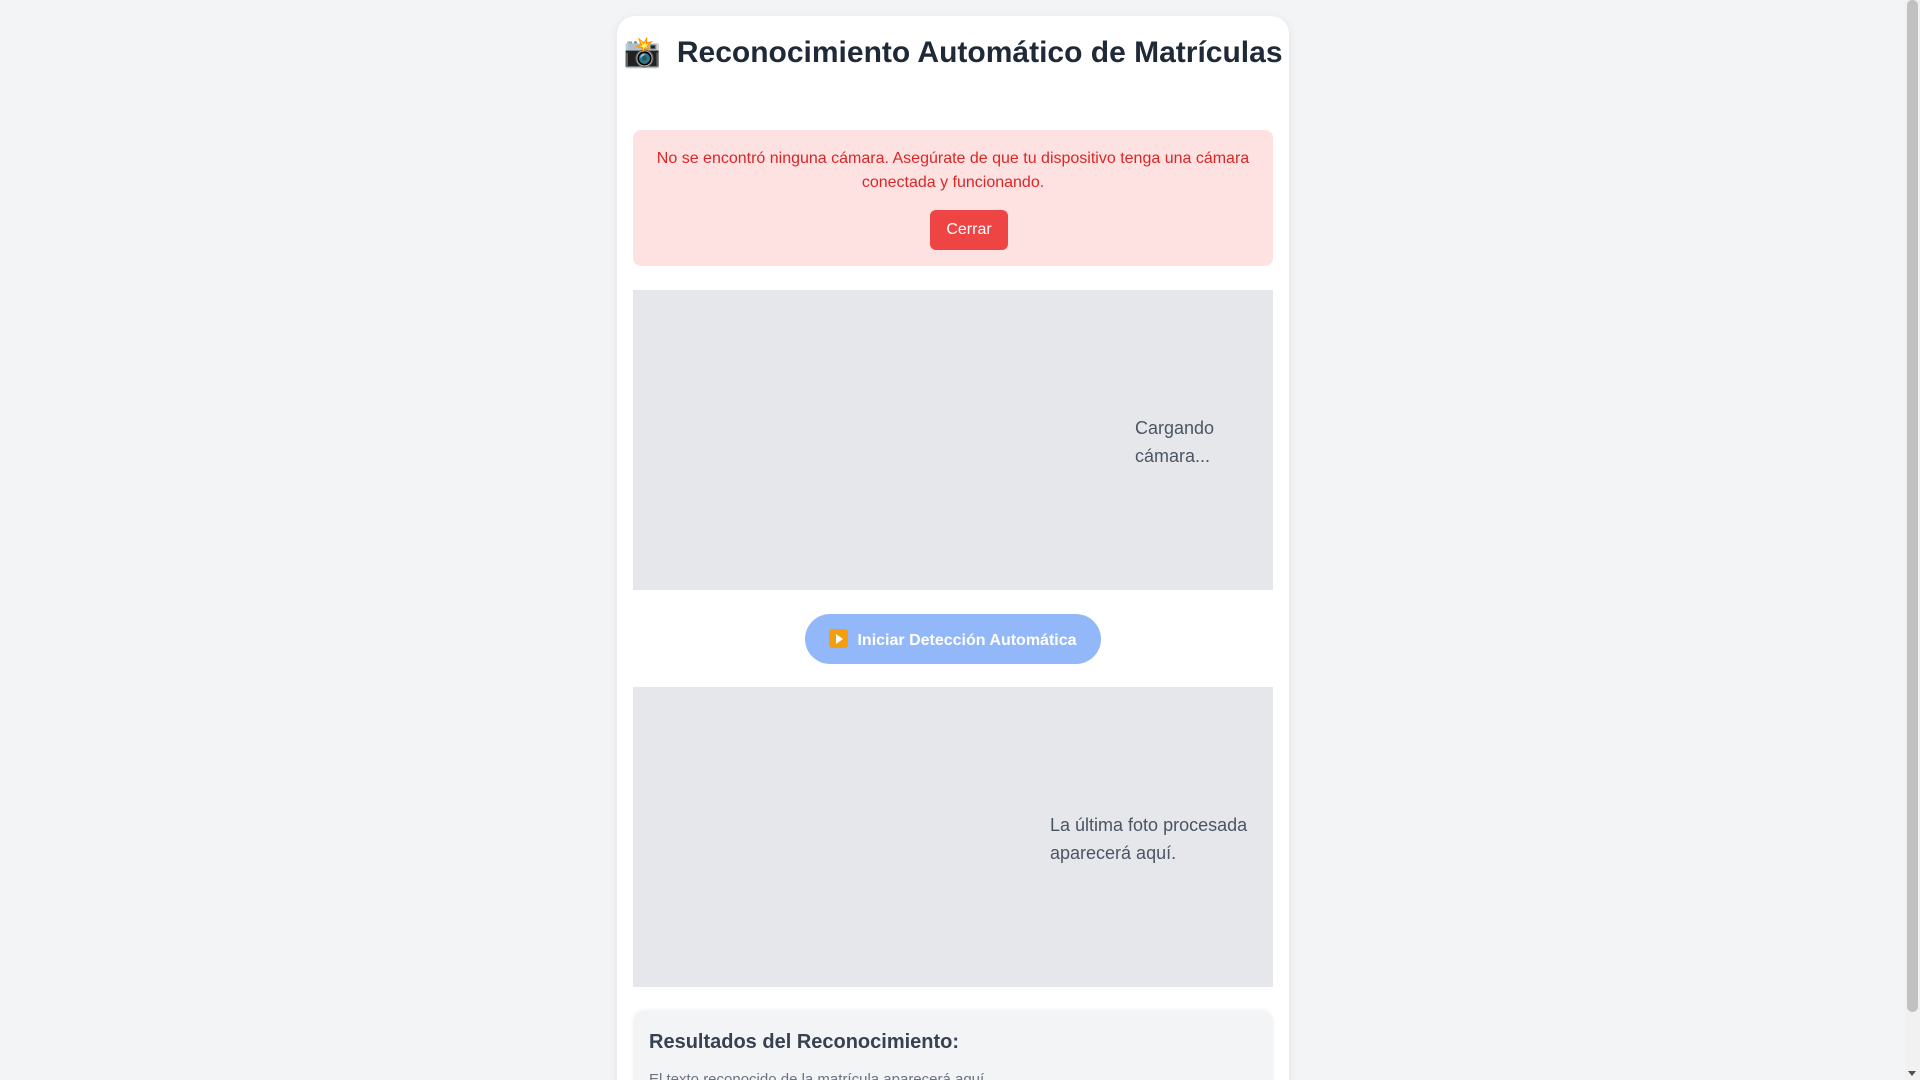 The width and height of the screenshot is (1920, 1080). Describe the element at coordinates (642, 52) in the screenshot. I see `camera-flash-icon: 📸` at that location.